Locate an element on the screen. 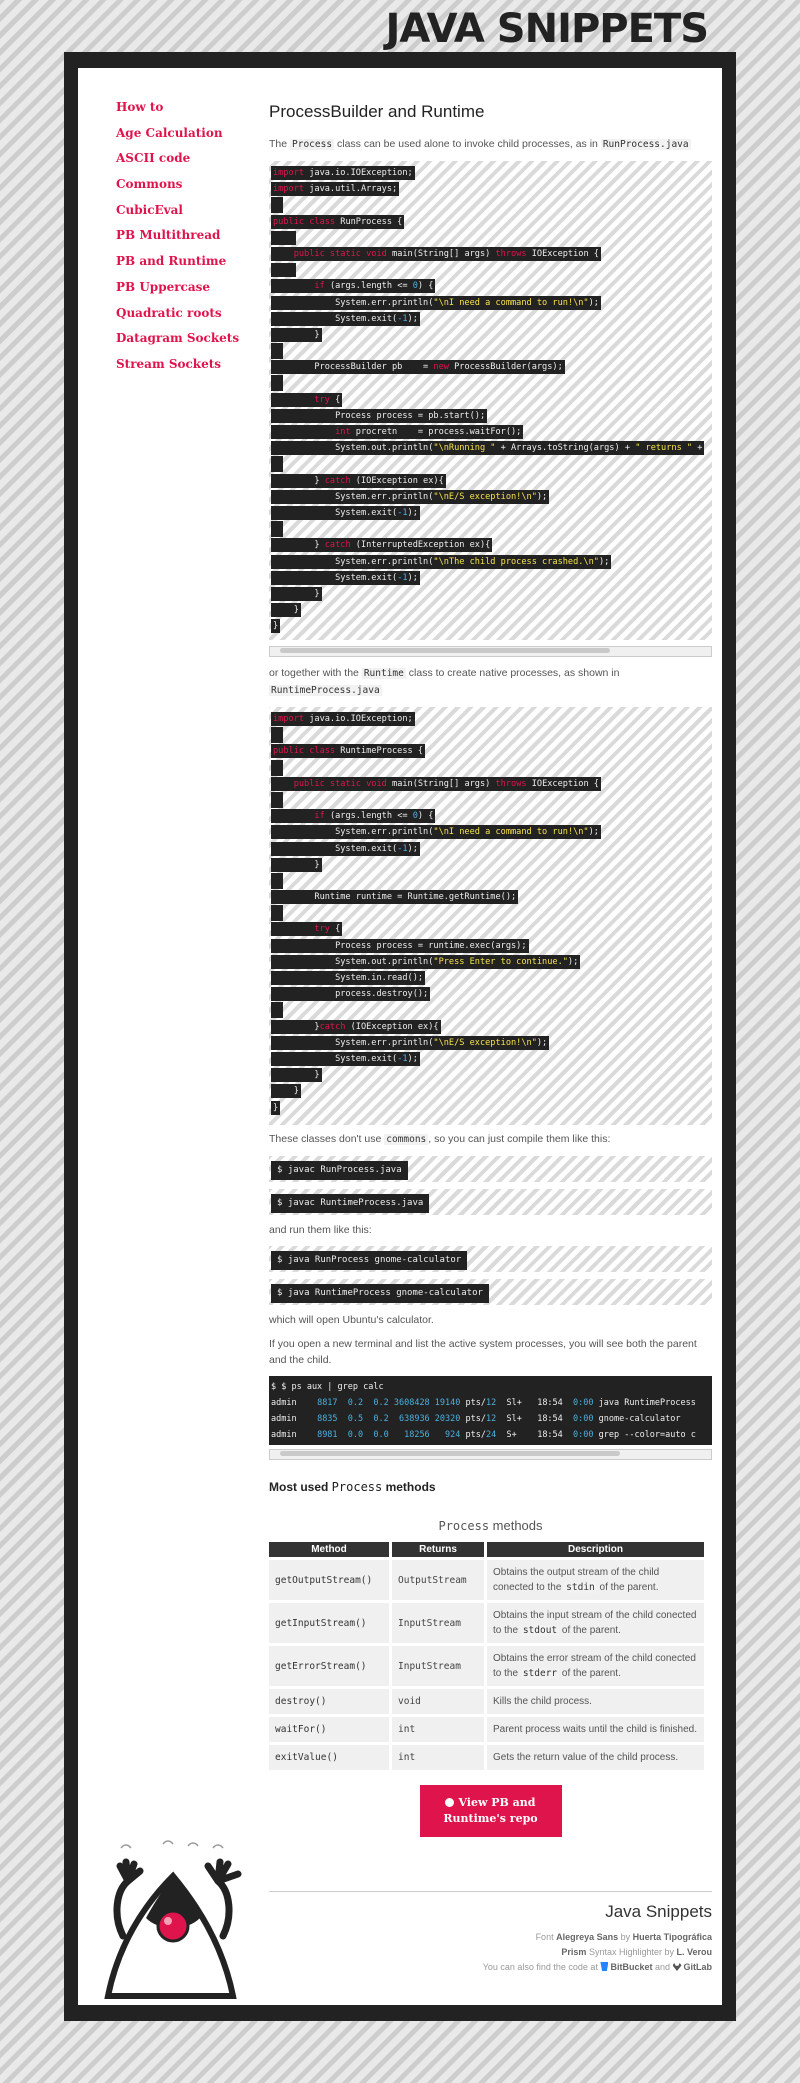 The image size is (800, 2083). code-text is located at coordinates (283, 270).